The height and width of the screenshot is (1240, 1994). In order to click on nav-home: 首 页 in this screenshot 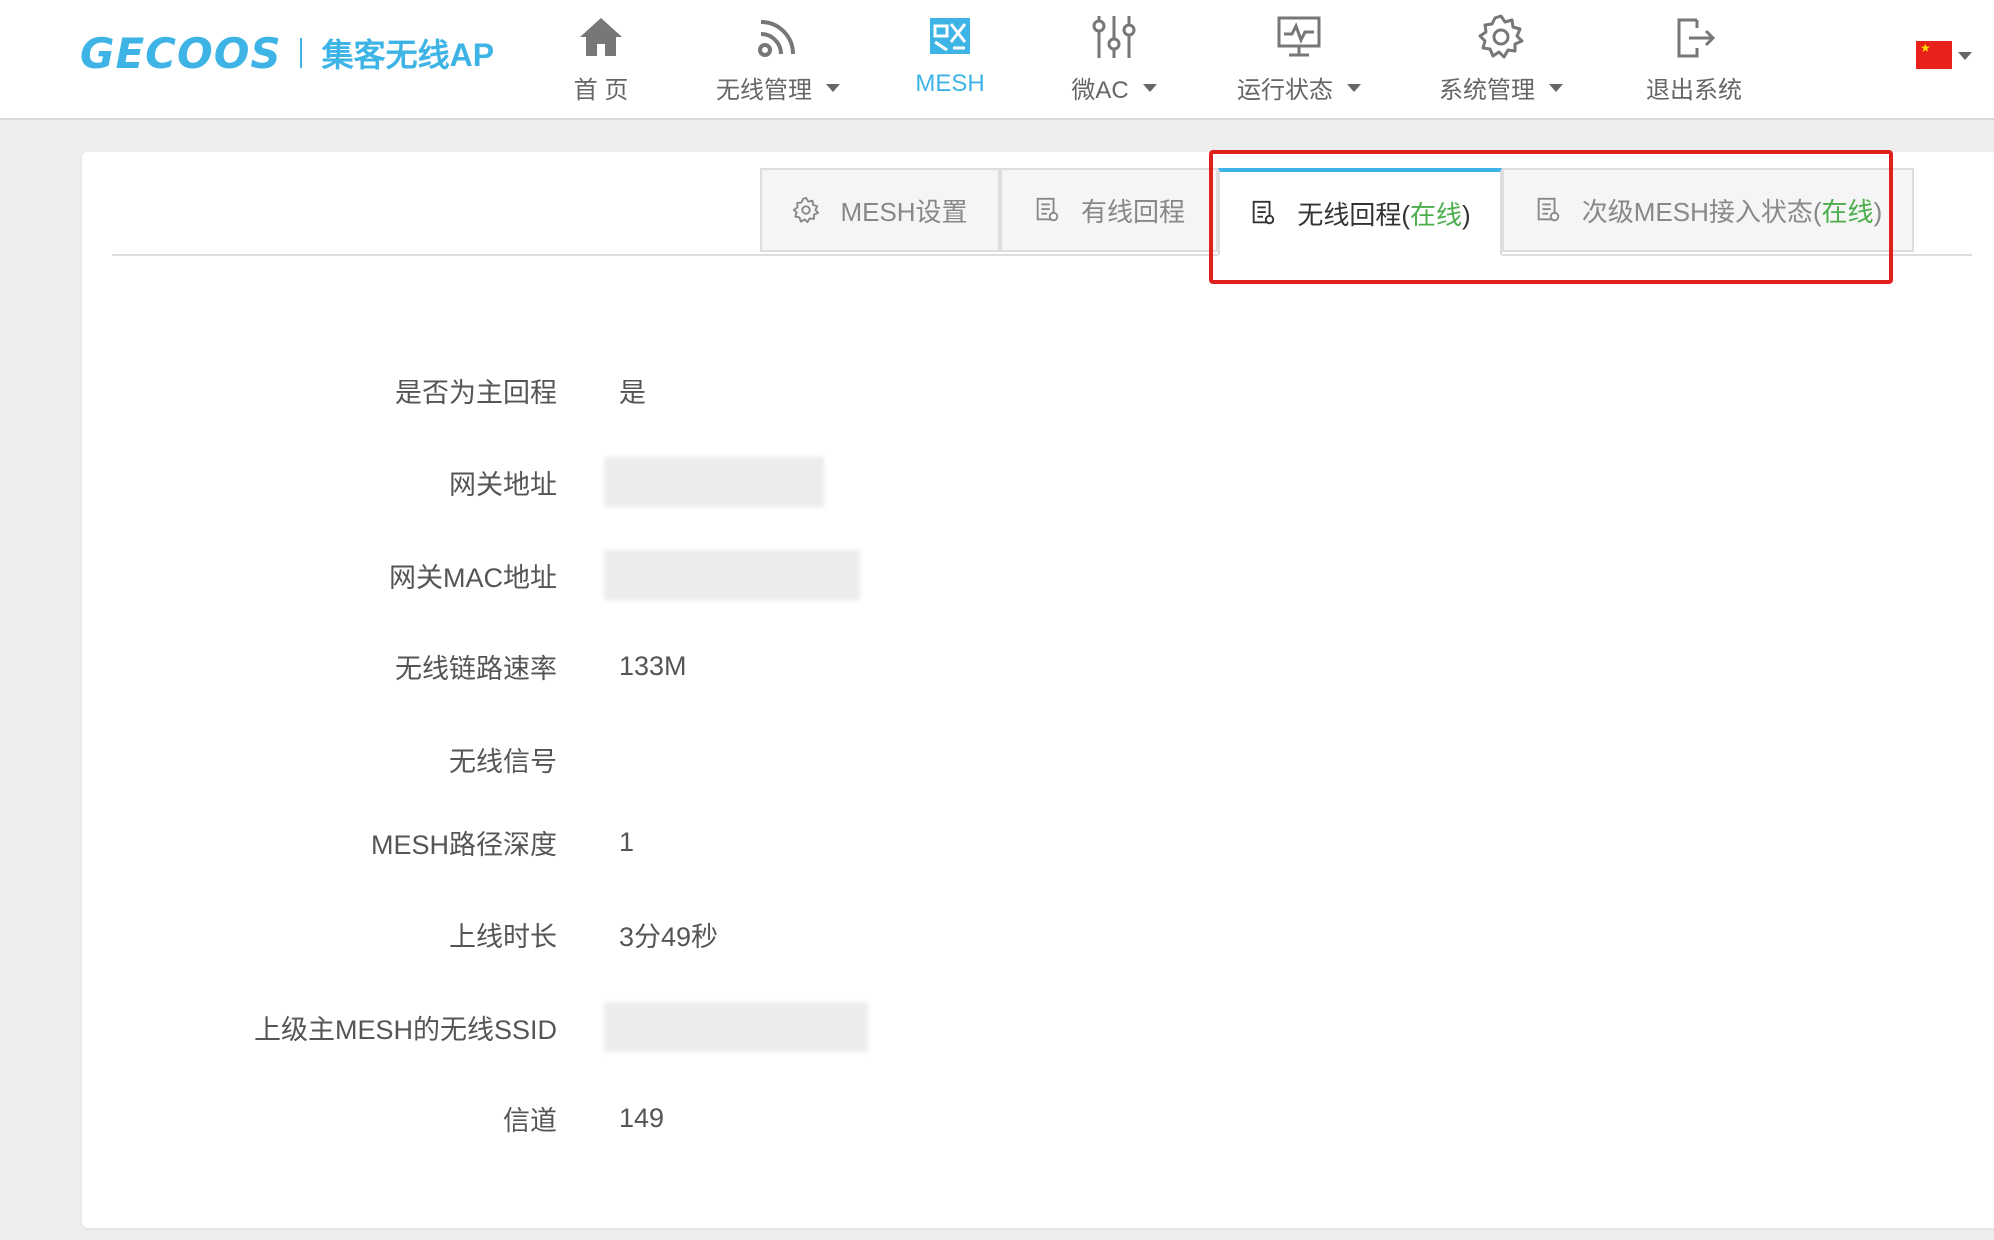, I will do `click(601, 59)`.